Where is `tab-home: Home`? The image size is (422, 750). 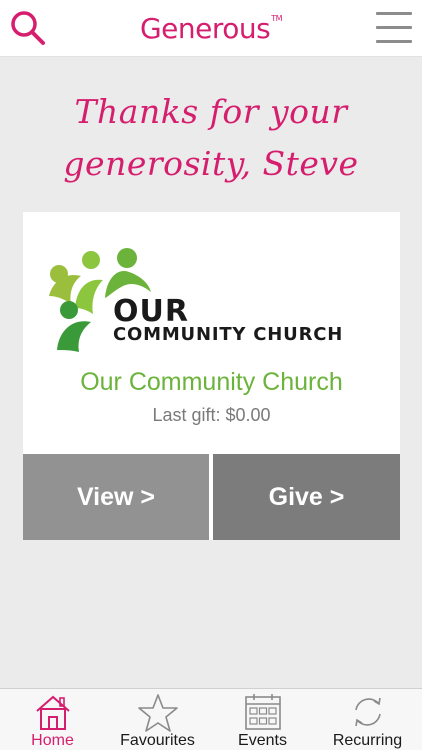 tab-home: Home is located at coordinates (52, 719).